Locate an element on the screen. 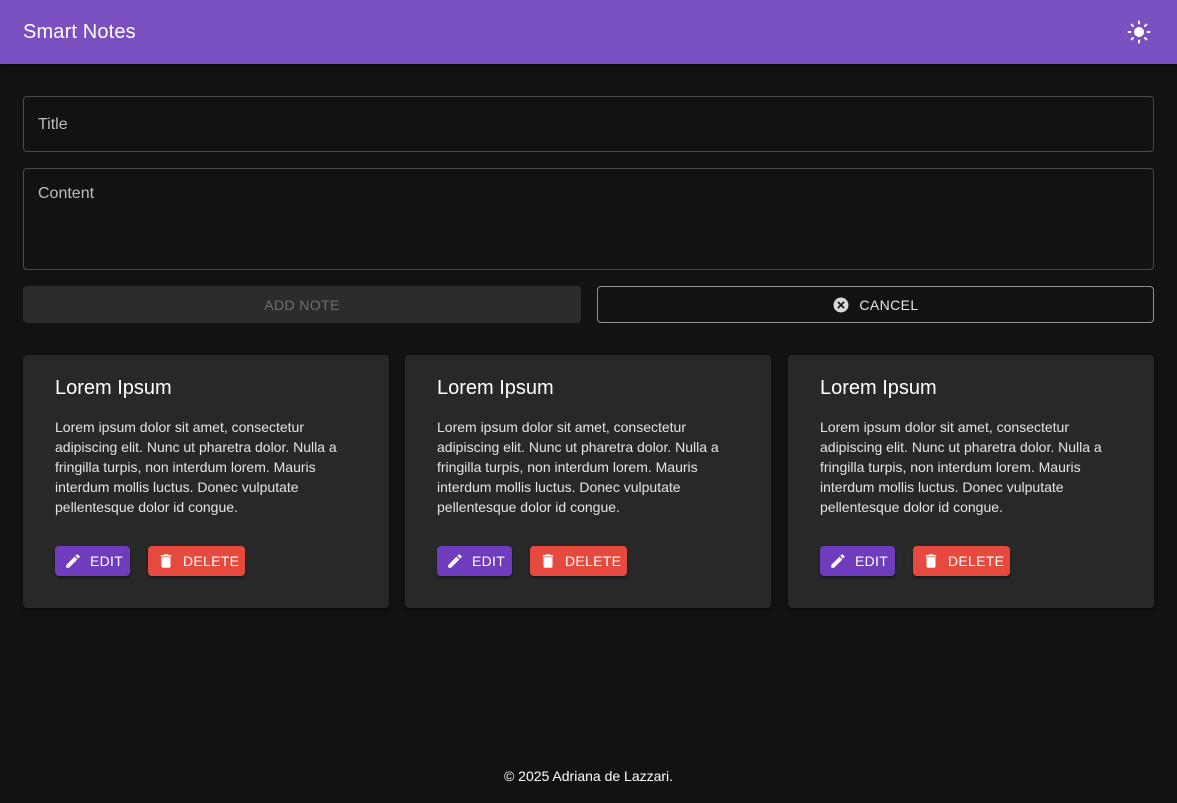  title-field is located at coordinates (588, 124).